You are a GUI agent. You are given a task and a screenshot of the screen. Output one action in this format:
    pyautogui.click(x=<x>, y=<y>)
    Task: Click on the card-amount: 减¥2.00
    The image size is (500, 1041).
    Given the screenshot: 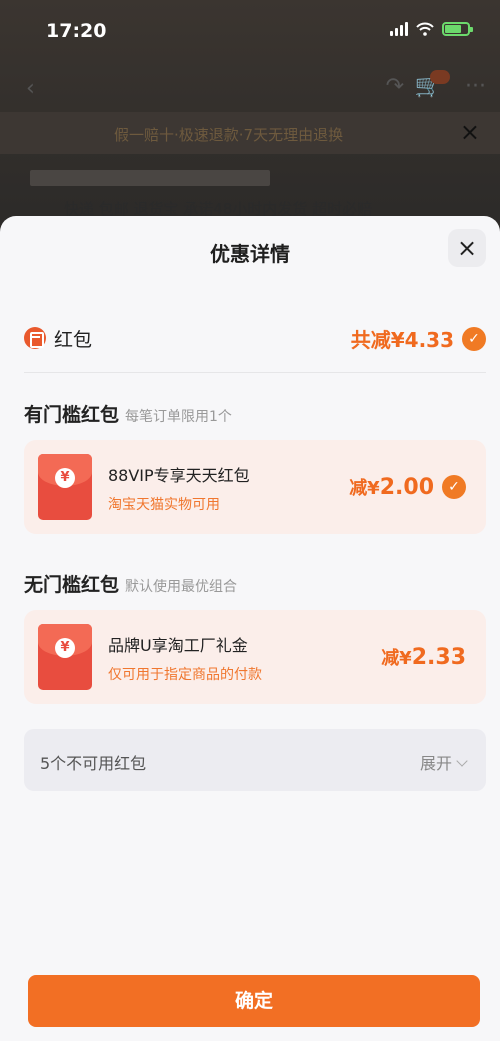 What is the action you would take?
    pyautogui.click(x=391, y=487)
    